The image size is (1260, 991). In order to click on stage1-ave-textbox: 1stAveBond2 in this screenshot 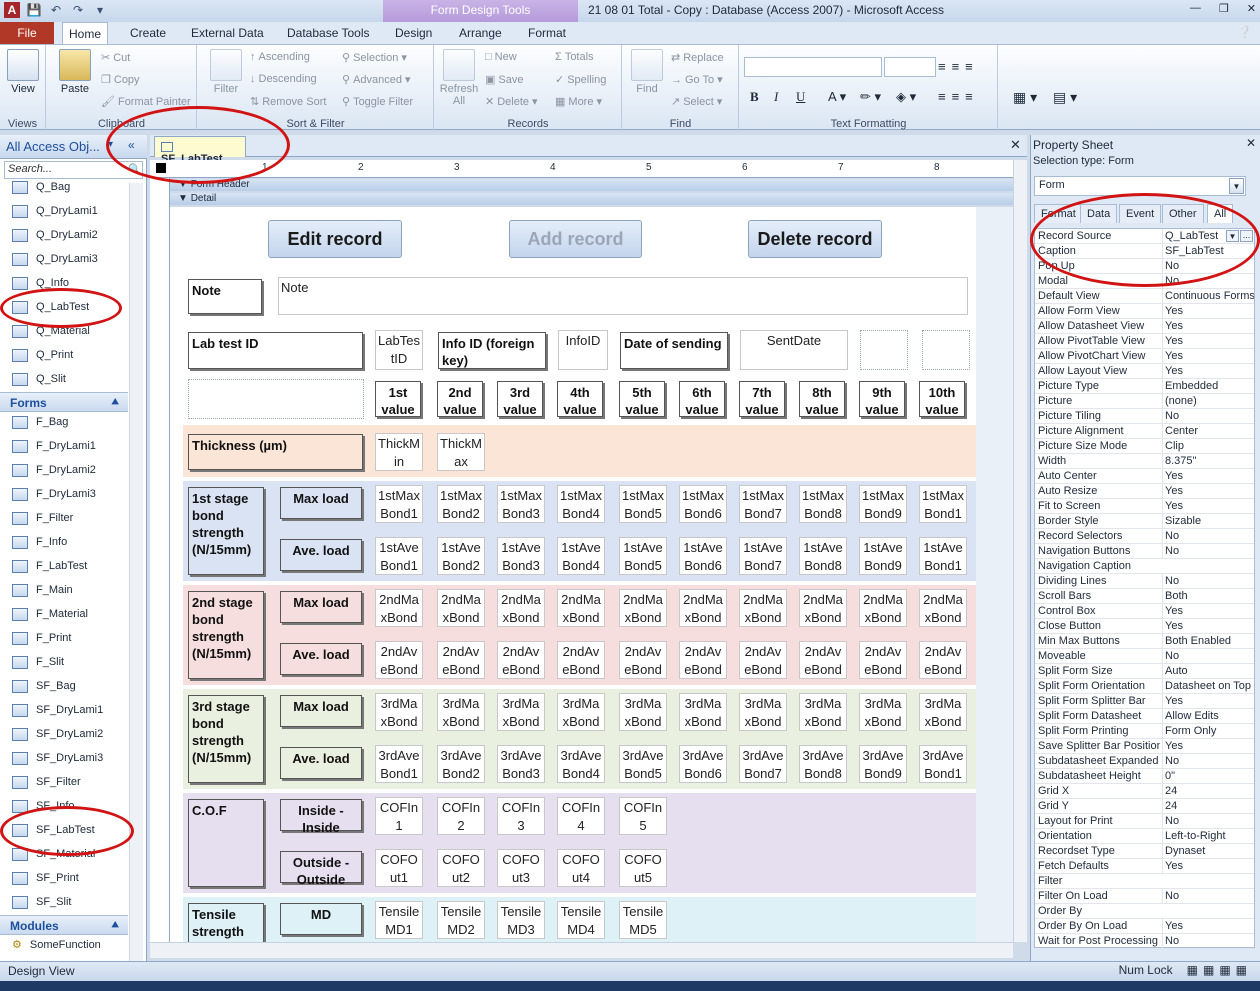, I will do `click(461, 556)`.